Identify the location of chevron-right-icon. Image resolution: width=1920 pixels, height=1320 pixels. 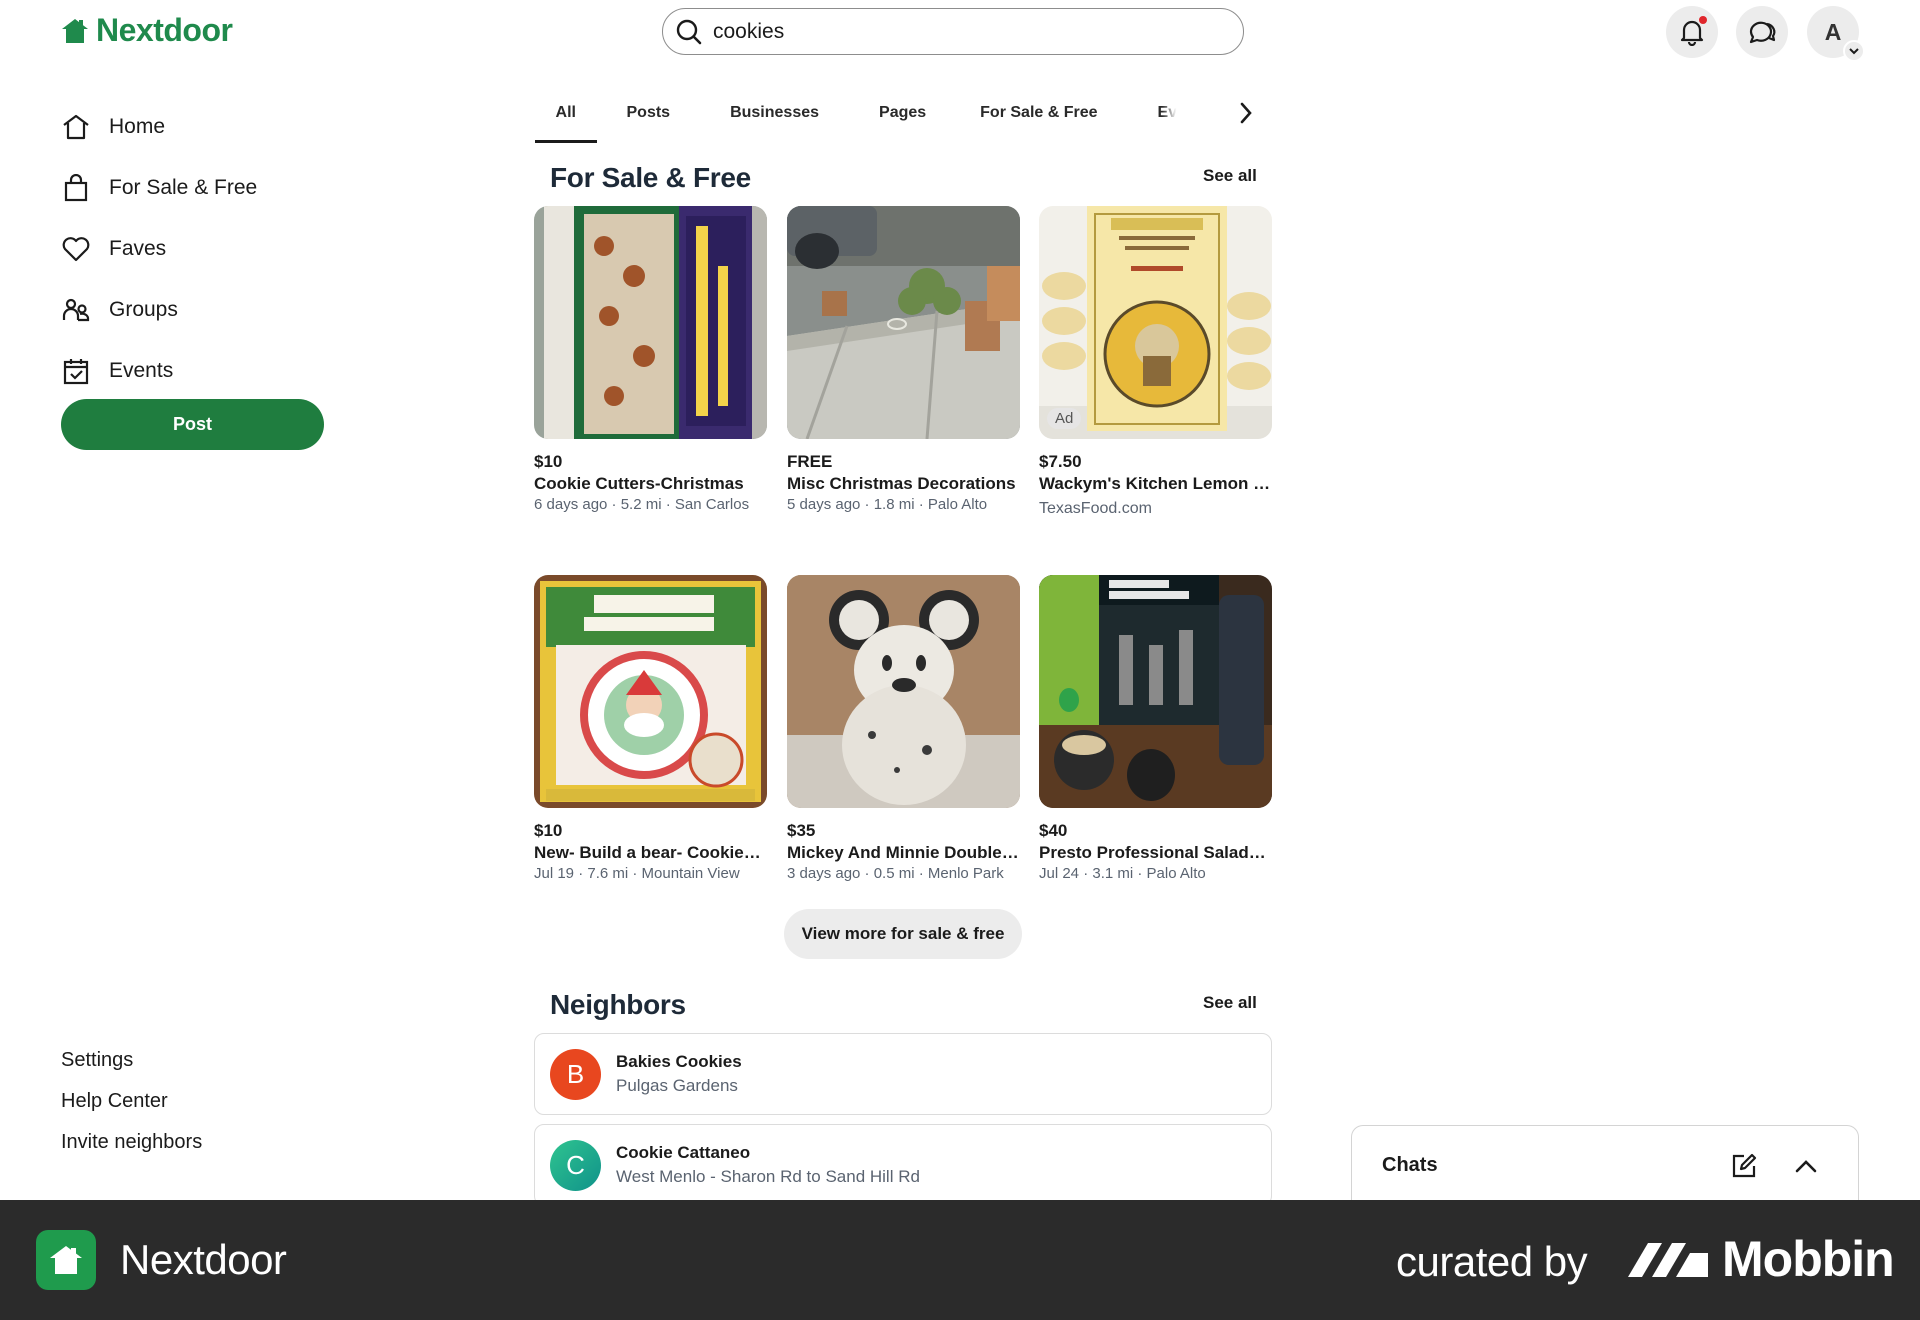
(1246, 113).